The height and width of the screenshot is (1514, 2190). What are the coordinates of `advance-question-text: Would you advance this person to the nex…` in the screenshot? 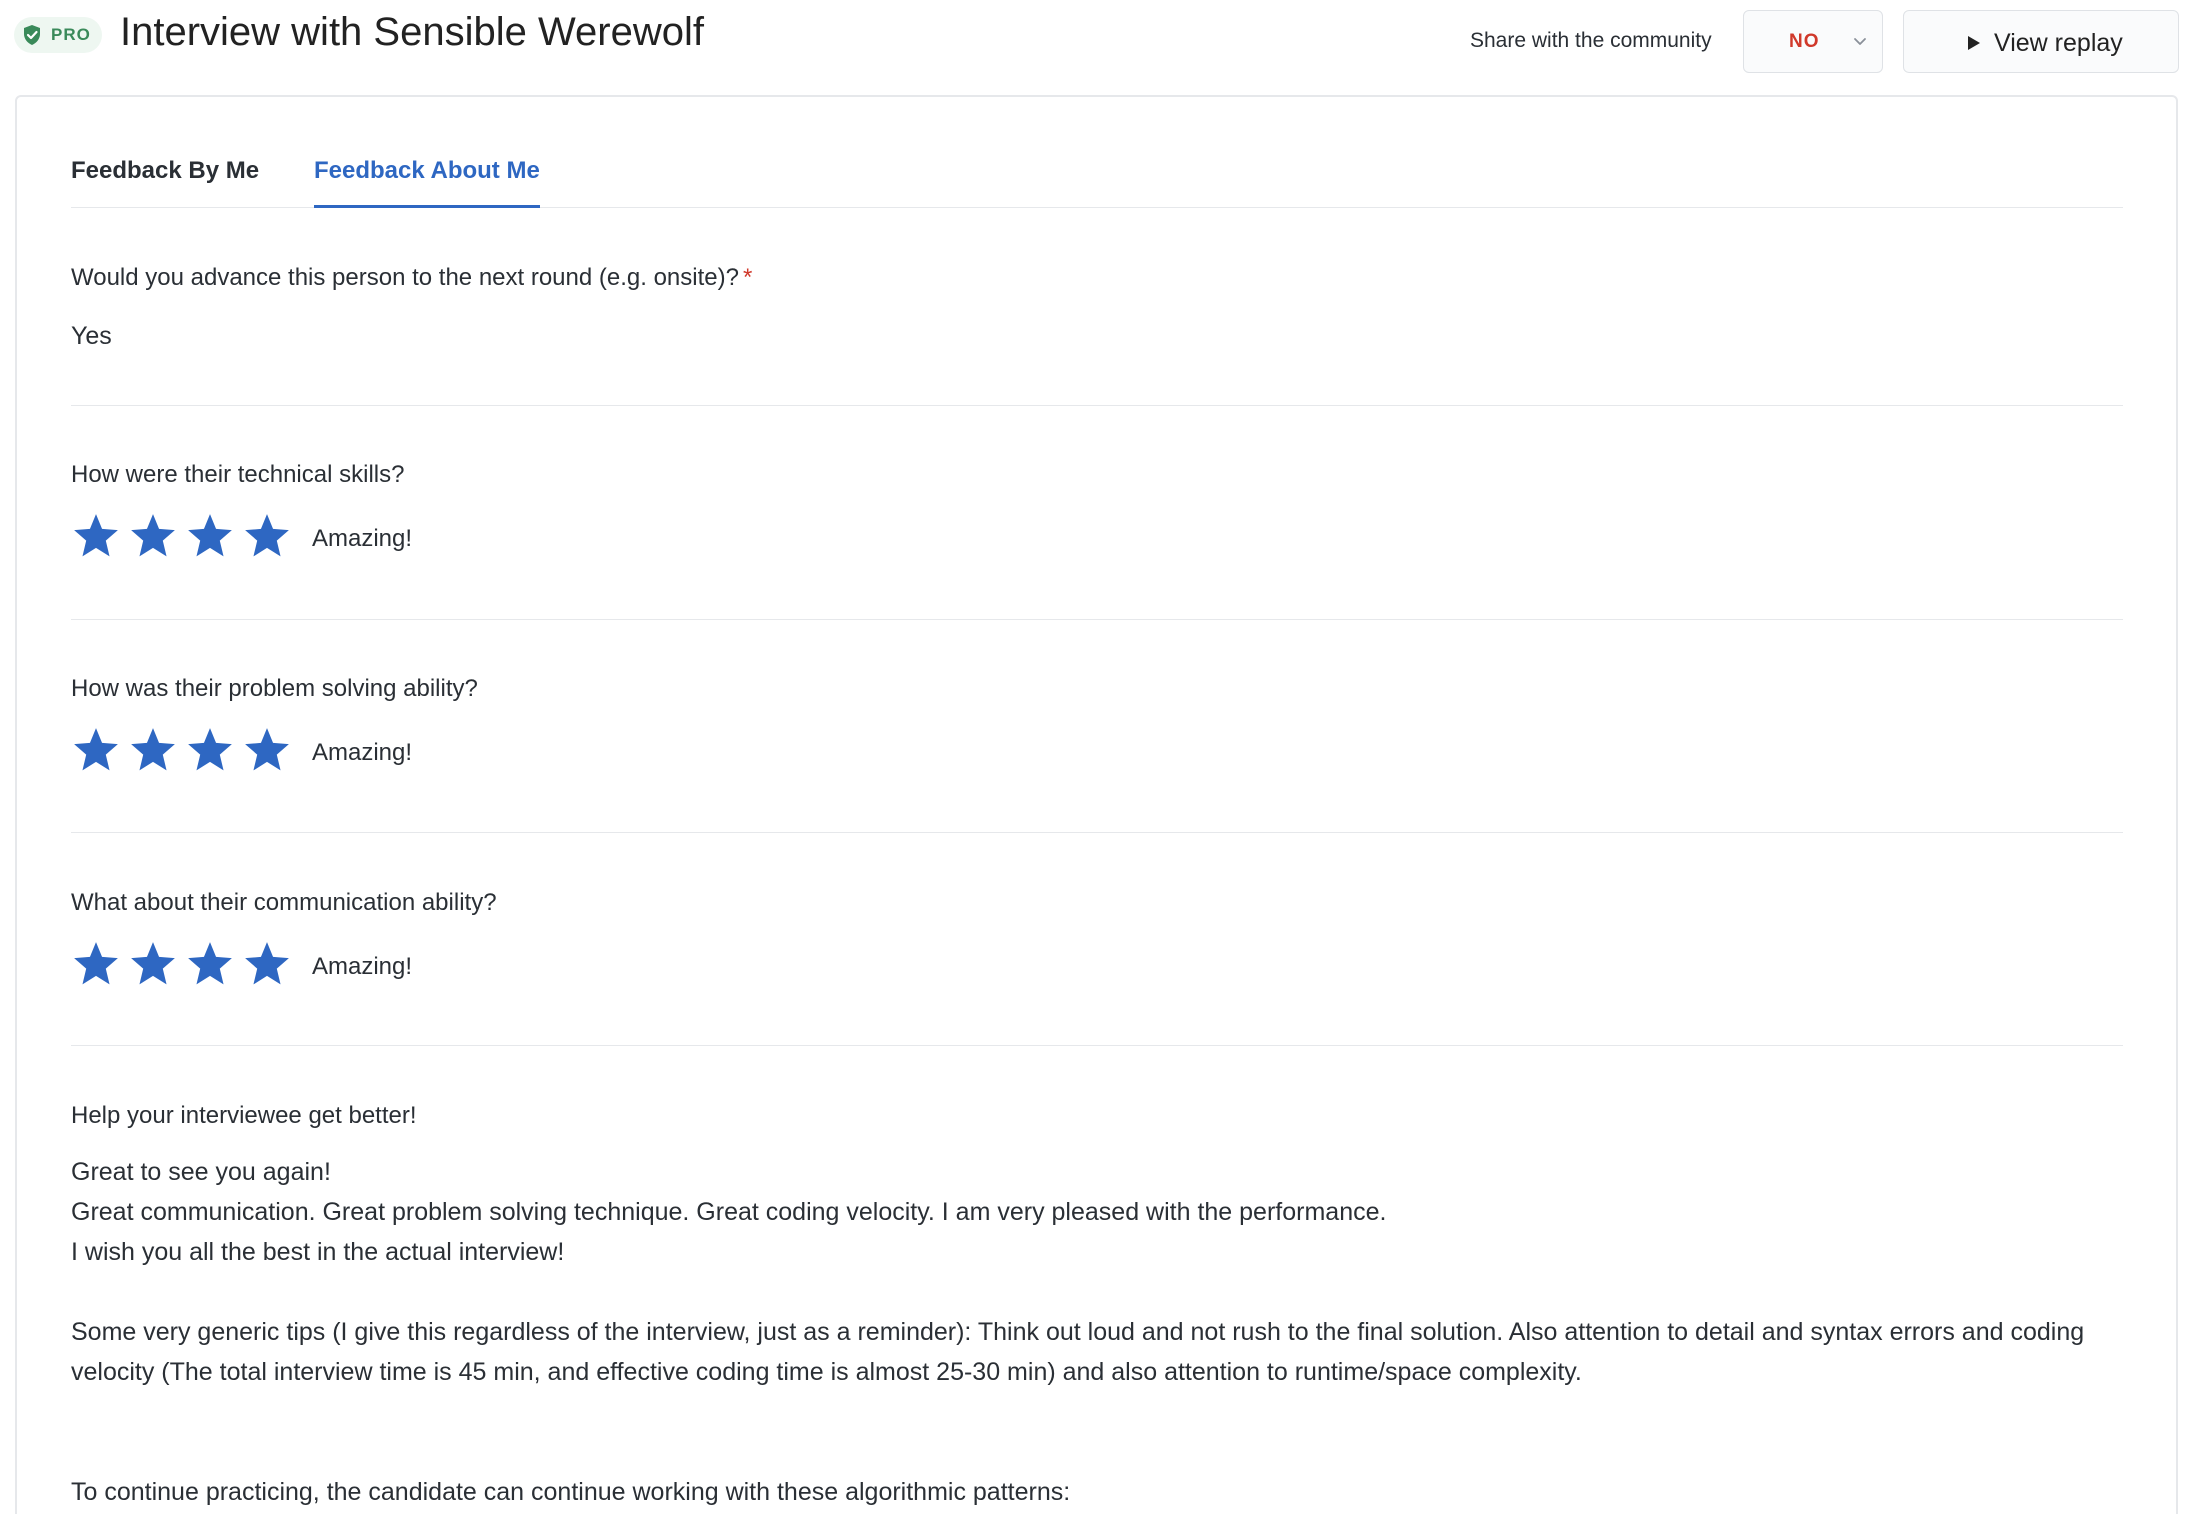 It's located at (405, 277).